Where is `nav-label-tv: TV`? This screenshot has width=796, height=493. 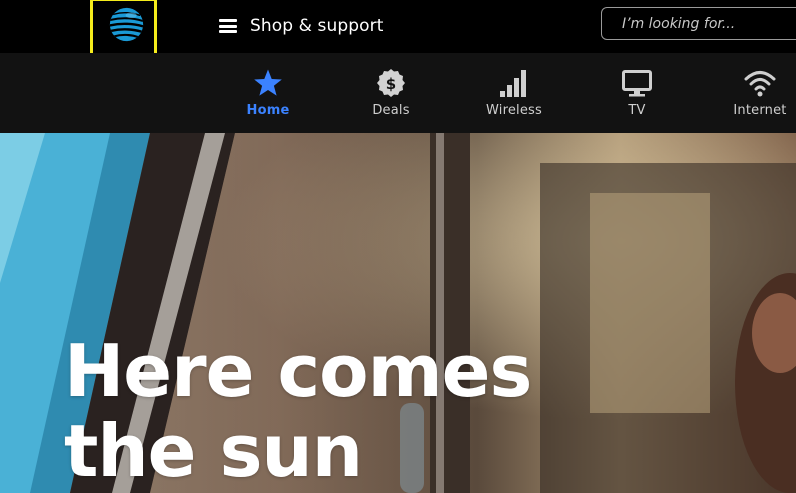 nav-label-tv: TV is located at coordinates (637, 110).